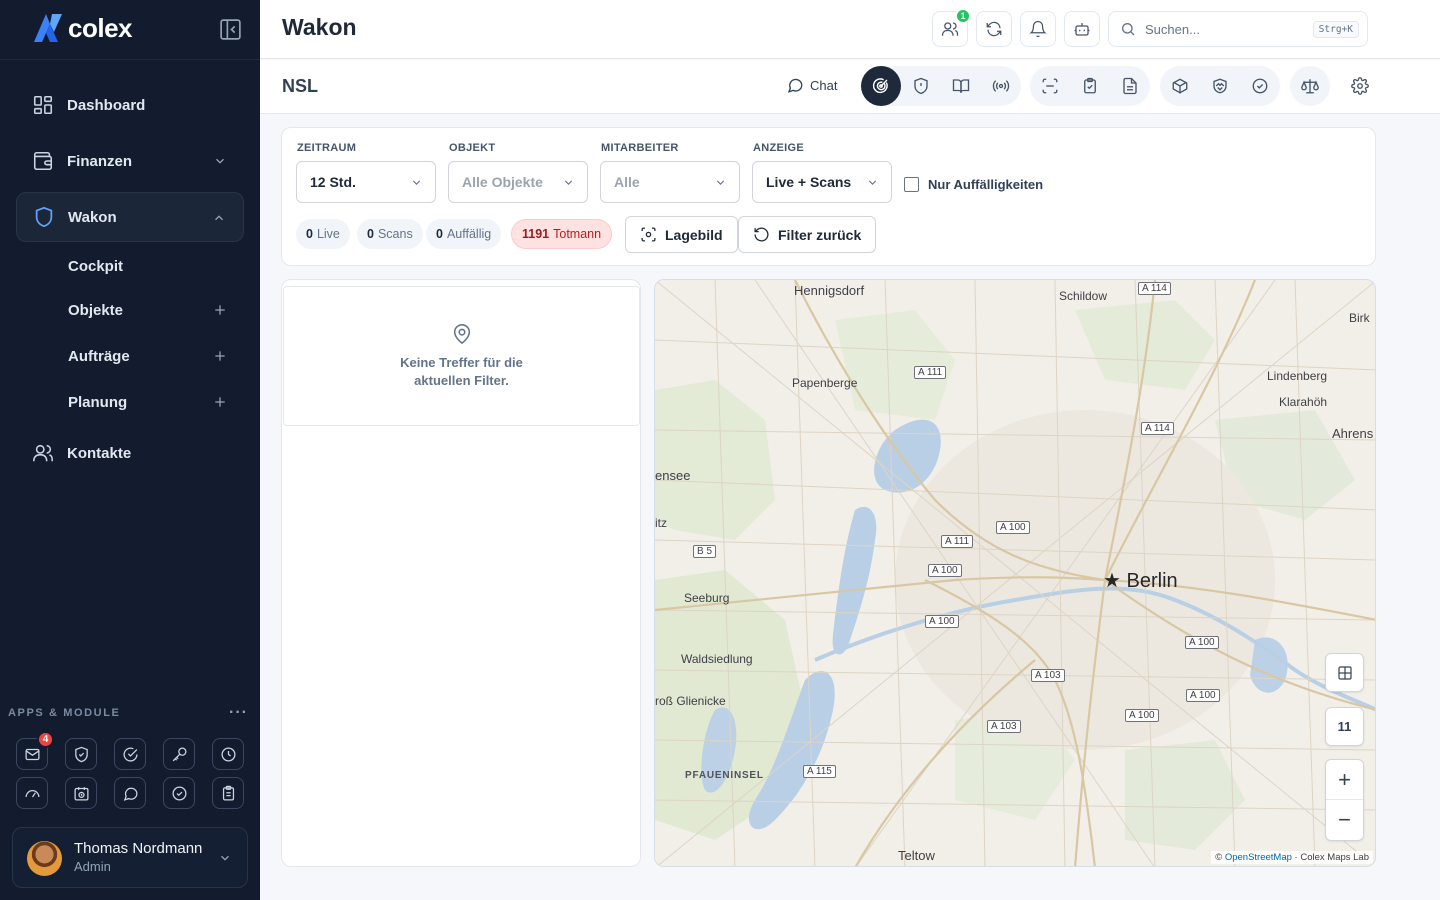 The width and height of the screenshot is (1440, 900). What do you see at coordinates (130, 161) in the screenshot?
I see `sidebar-item-finanzen: Finanzen` at bounding box center [130, 161].